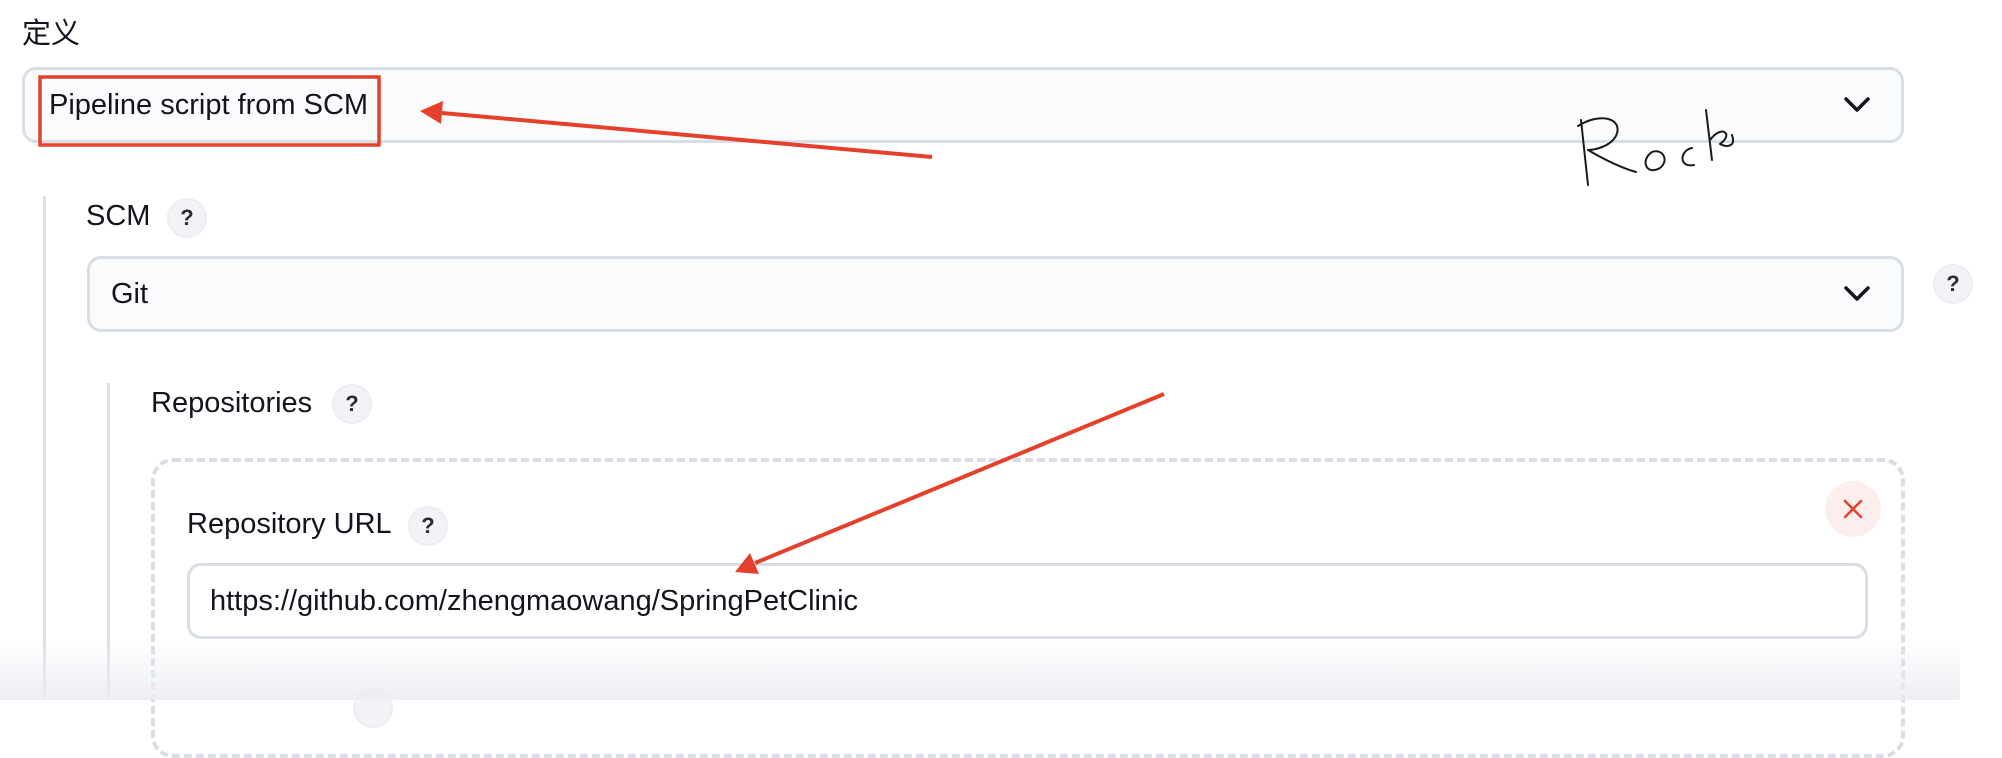  Describe the element at coordinates (959, 478) in the screenshot. I see `arrow-to-repository-url` at that location.